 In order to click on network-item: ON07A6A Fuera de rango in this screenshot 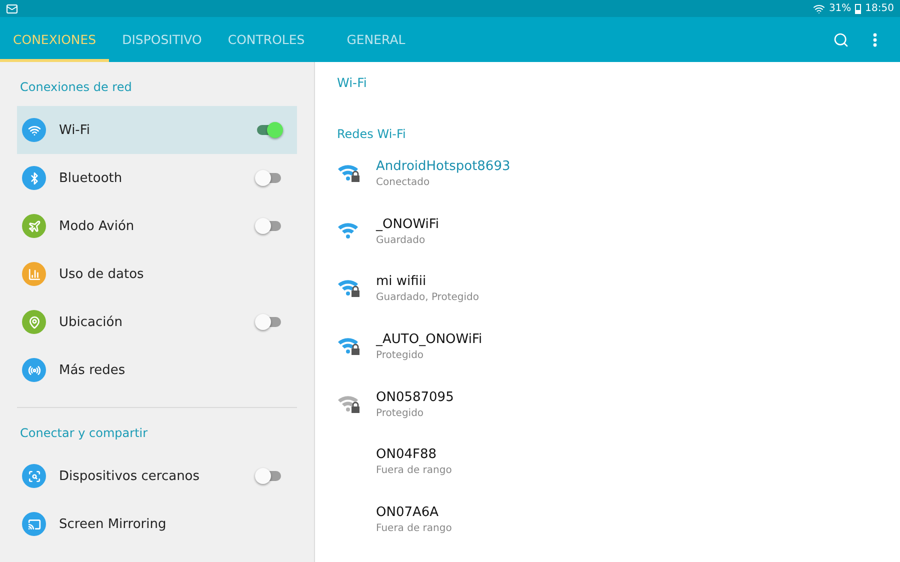, I will do `click(618, 533)`.